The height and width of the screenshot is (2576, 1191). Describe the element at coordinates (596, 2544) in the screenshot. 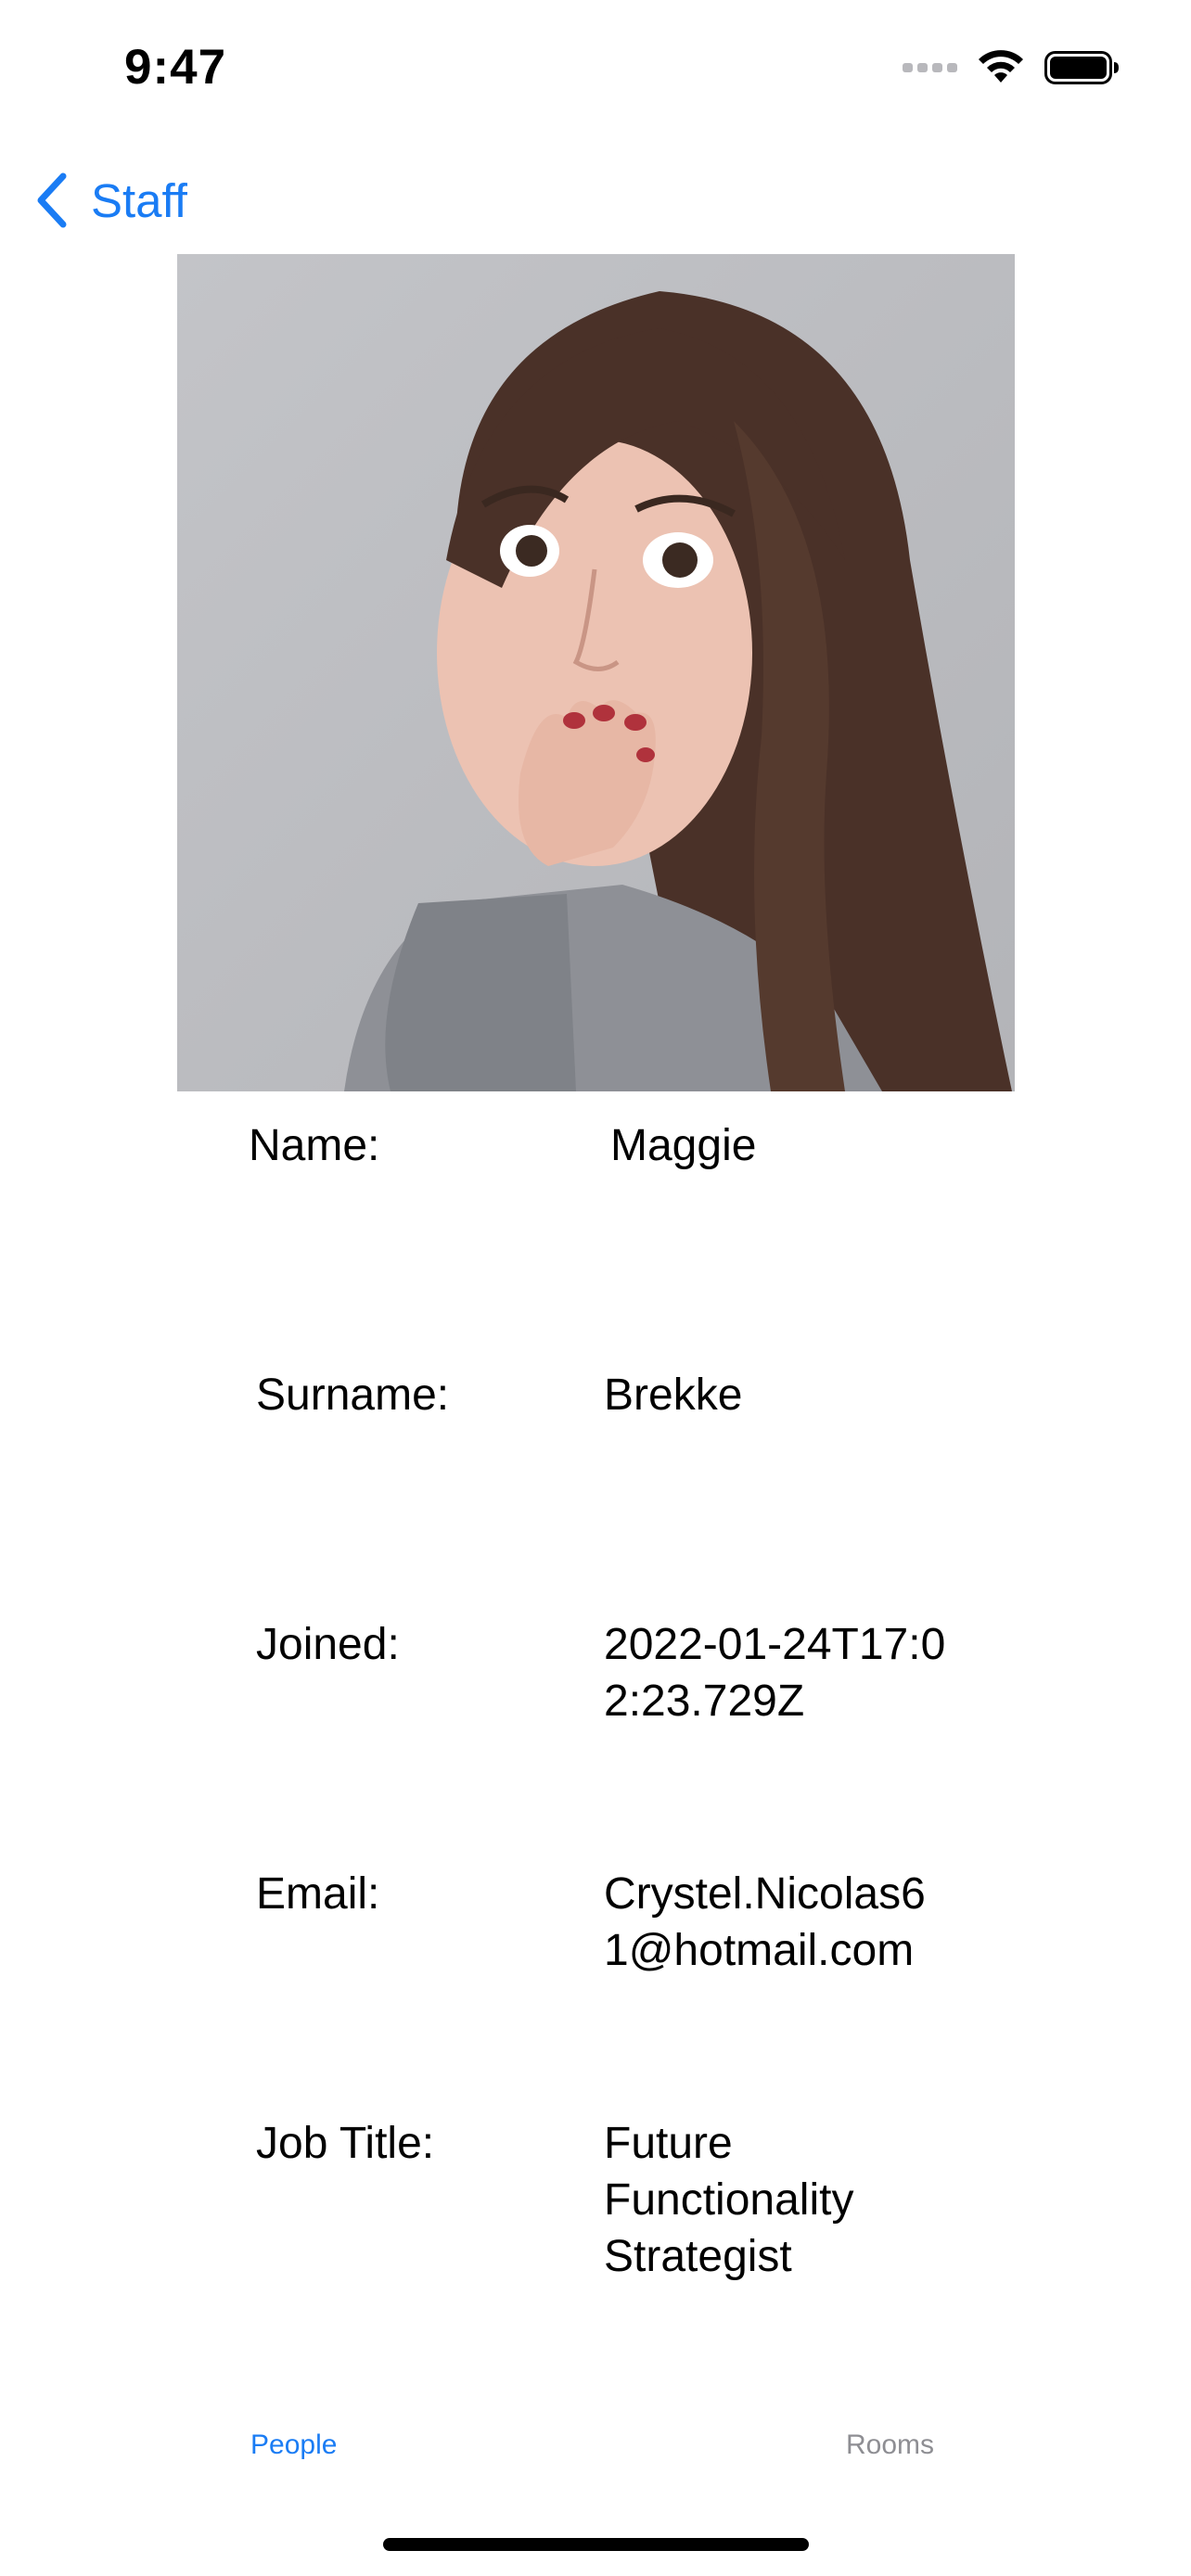

I see `home-indicator` at that location.